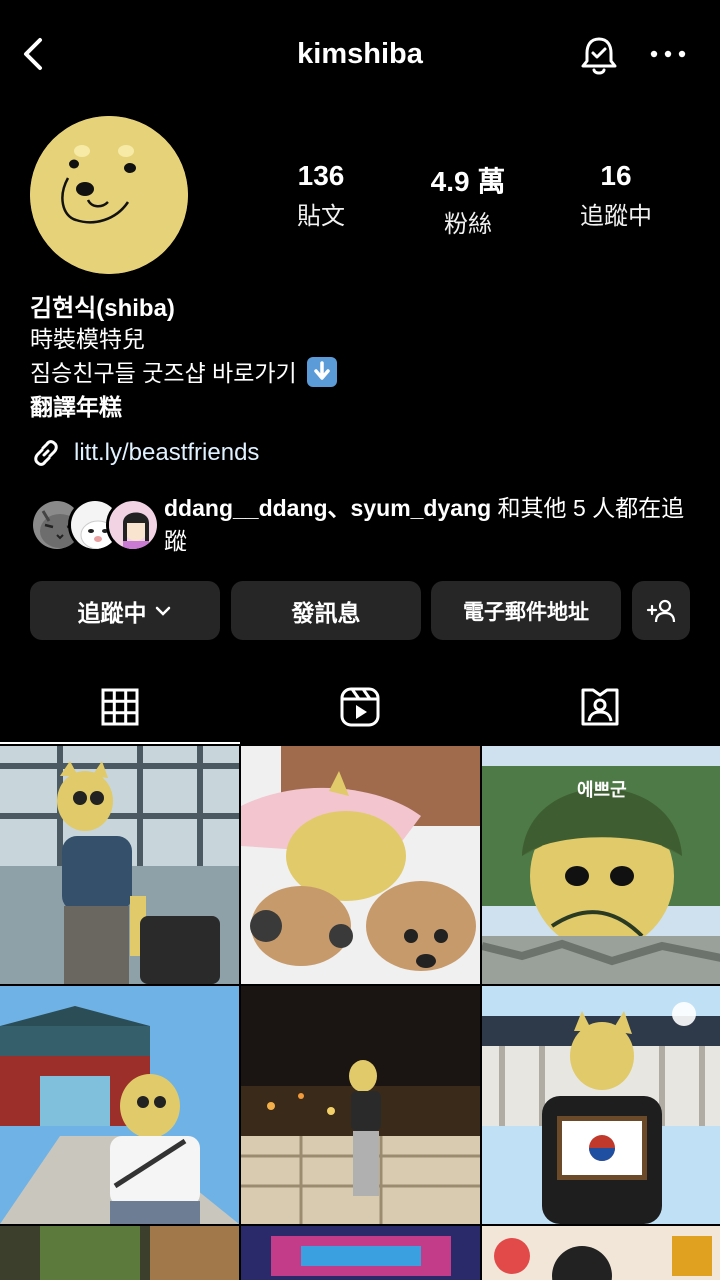 Image resolution: width=720 pixels, height=1280 pixels. I want to click on more-dots-icon, so click(668, 54).